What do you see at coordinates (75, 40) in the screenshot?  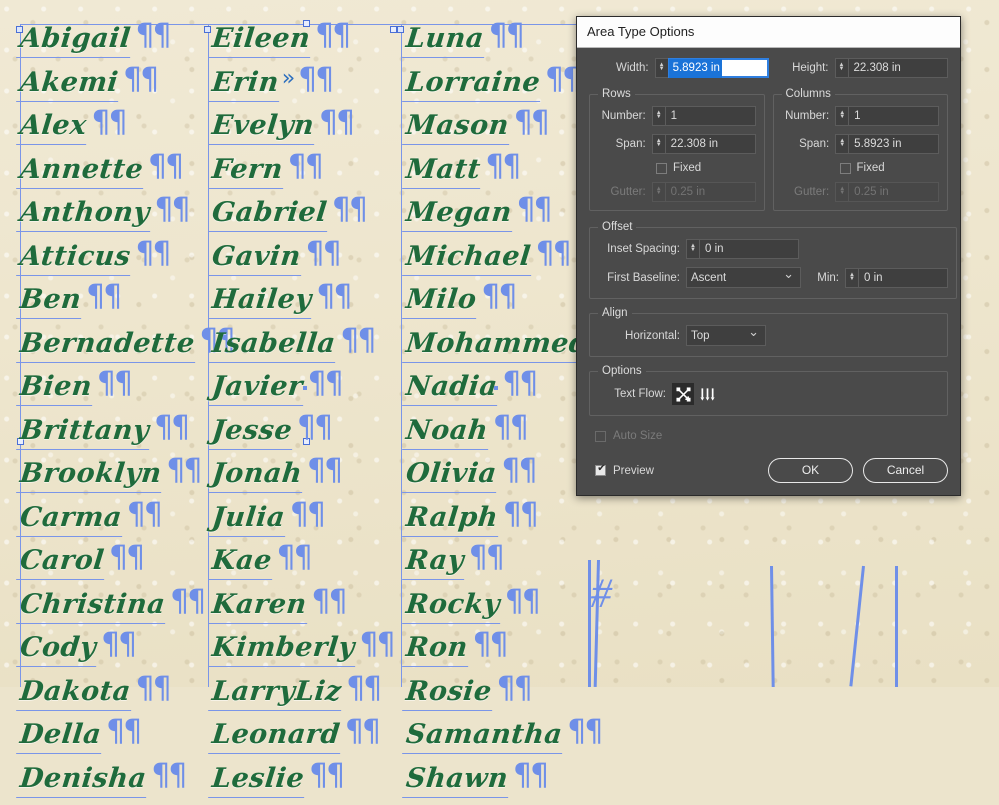 I see `name-text: Abigail` at bounding box center [75, 40].